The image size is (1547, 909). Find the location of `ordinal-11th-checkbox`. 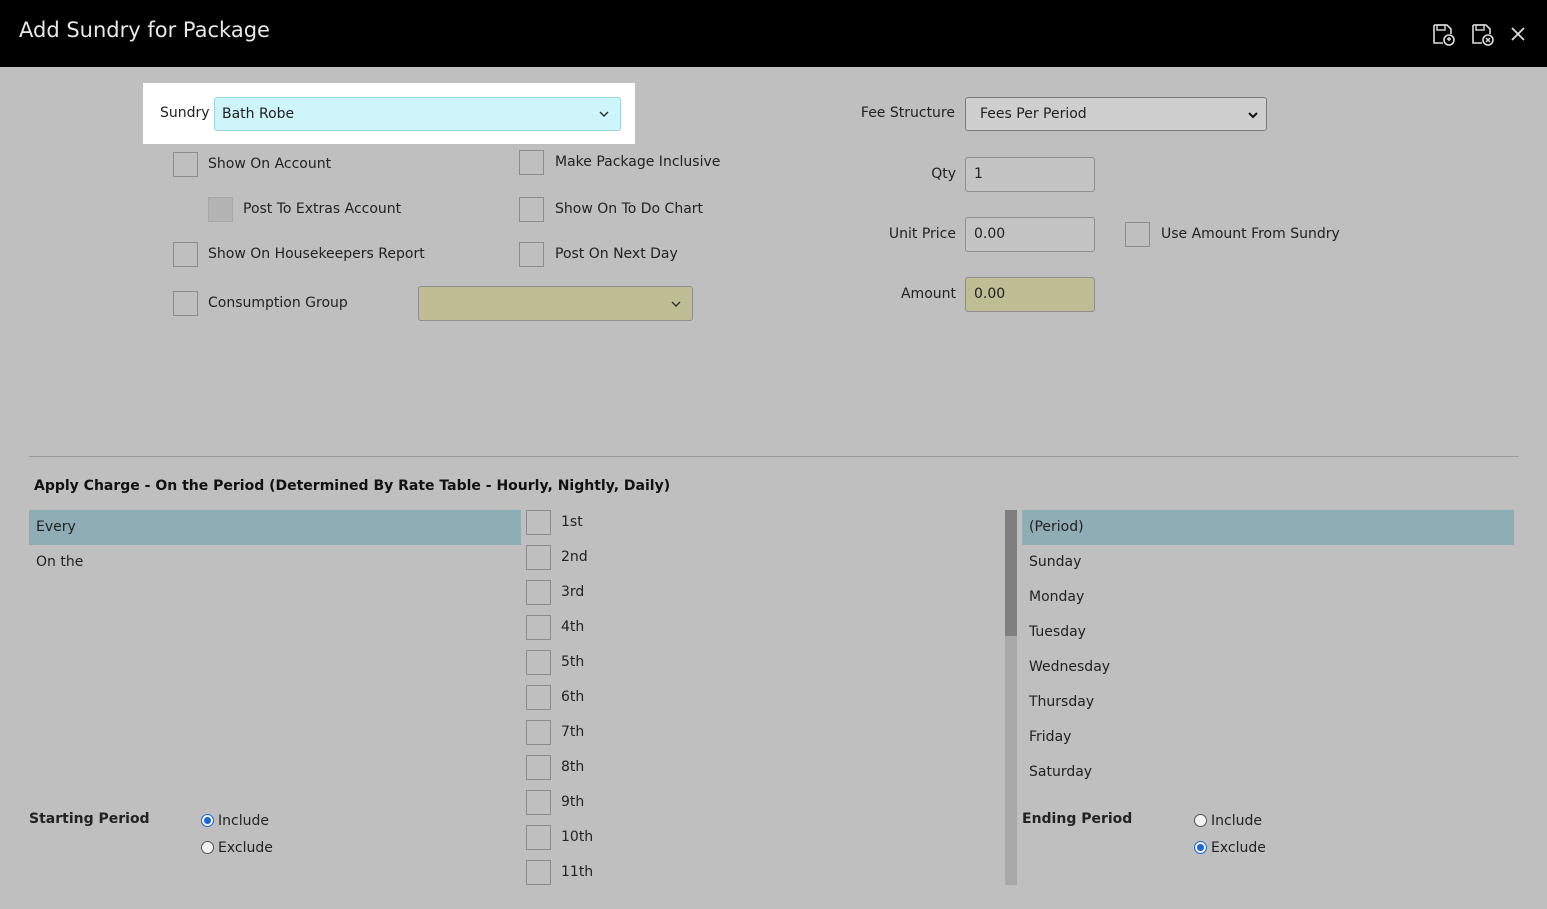

ordinal-11th-checkbox is located at coordinates (538, 872).